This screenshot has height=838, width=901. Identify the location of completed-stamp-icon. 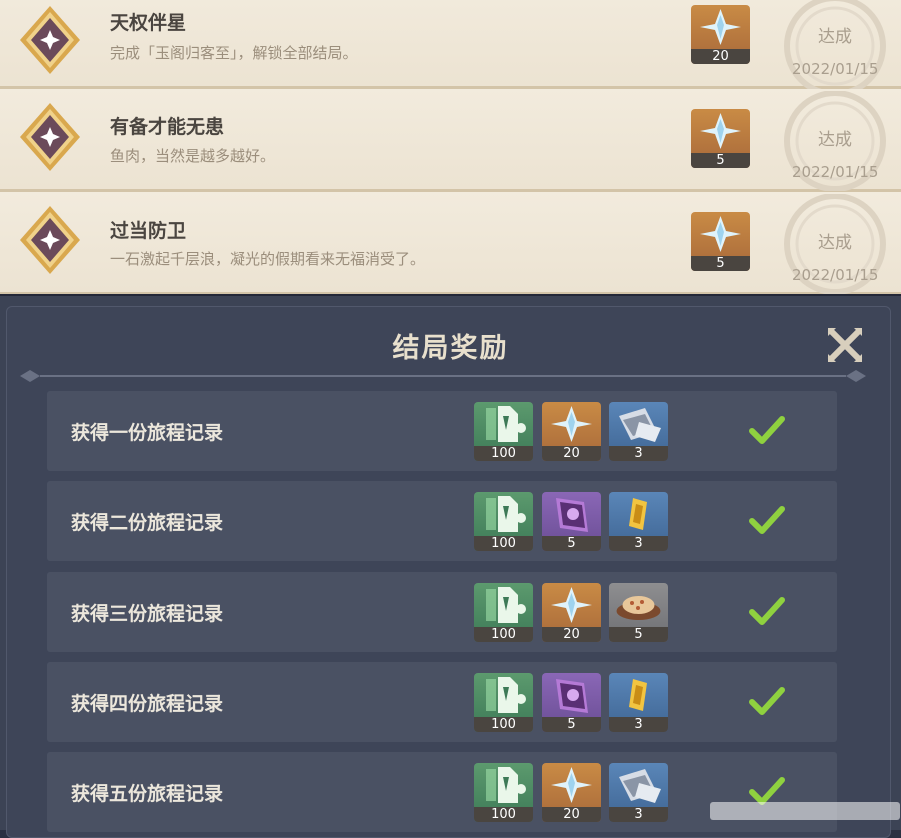
(835, 48).